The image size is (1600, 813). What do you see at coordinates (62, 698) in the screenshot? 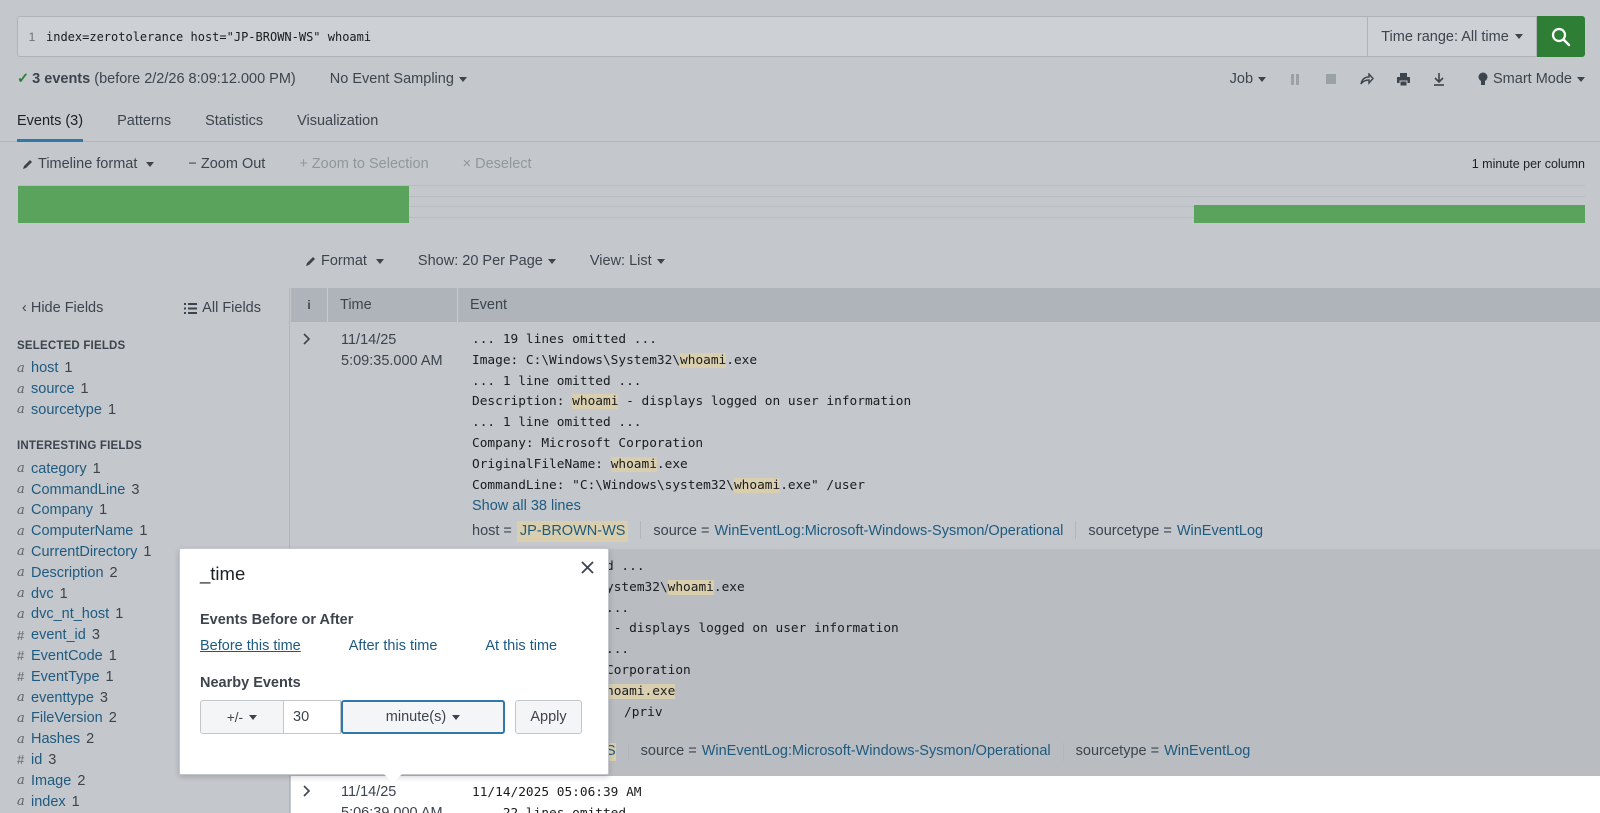
I see `field-name: eventtype` at bounding box center [62, 698].